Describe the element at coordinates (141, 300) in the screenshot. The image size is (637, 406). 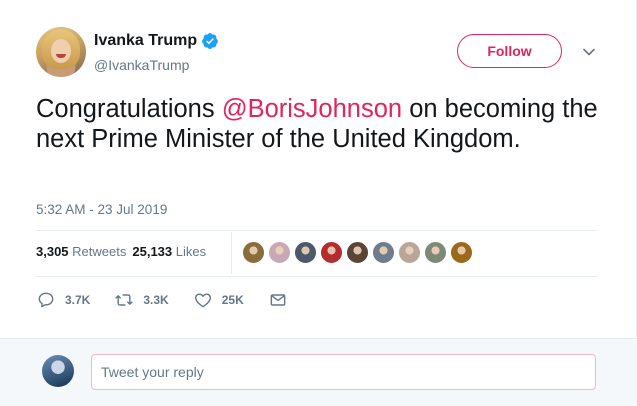
I see `retweet-action: 3.3K` at that location.